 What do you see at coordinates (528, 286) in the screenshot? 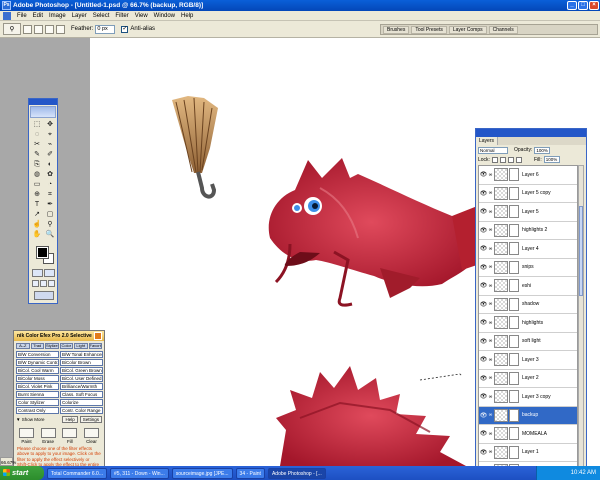
I see `layer-row: 👁 ∞ eshi` at bounding box center [528, 286].